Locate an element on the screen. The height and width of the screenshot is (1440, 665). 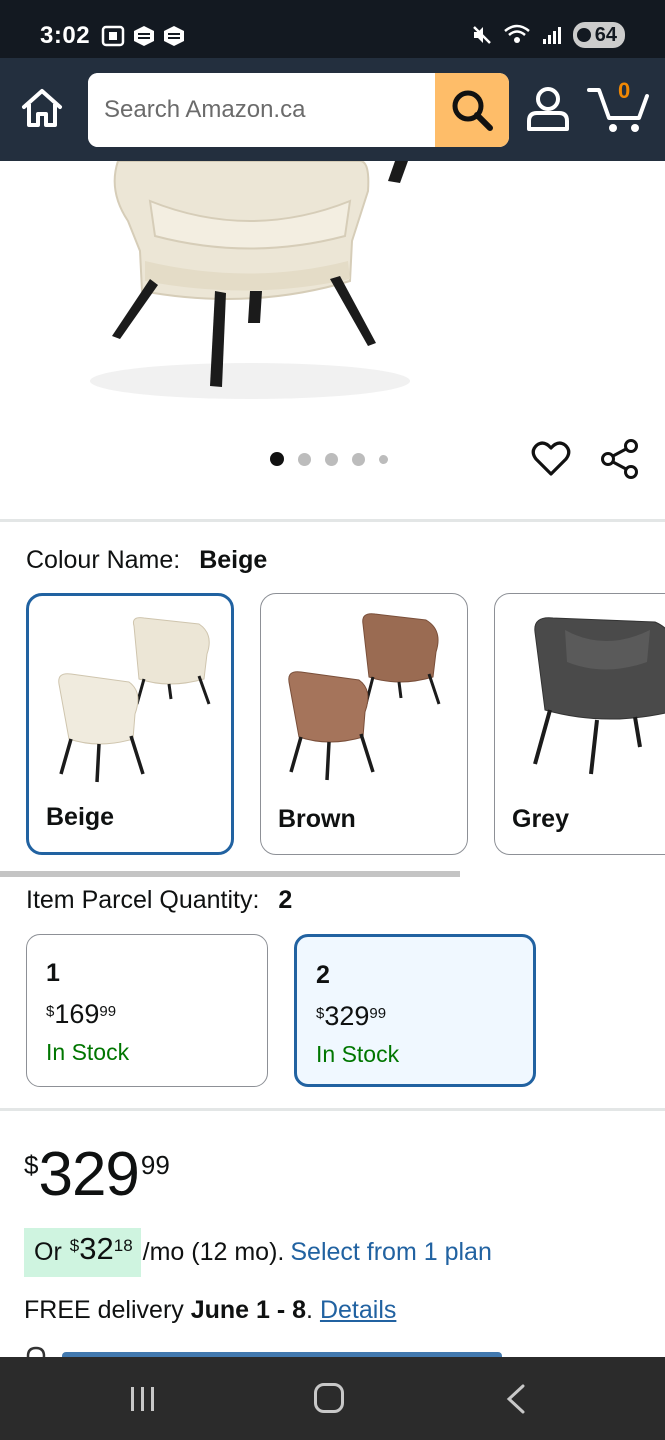
heart-icon is located at coordinates (551, 458).